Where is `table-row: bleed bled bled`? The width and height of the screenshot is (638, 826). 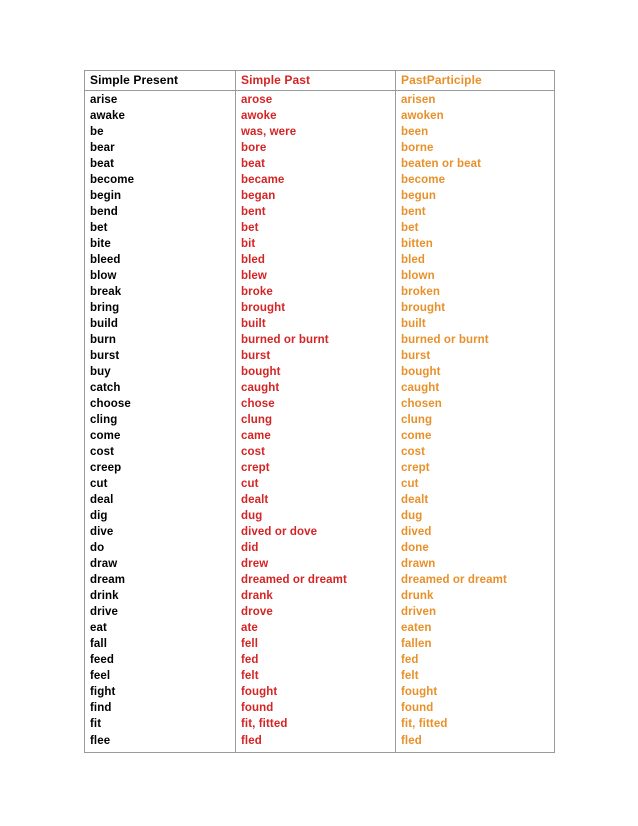 table-row: bleed bled bled is located at coordinates (319, 260).